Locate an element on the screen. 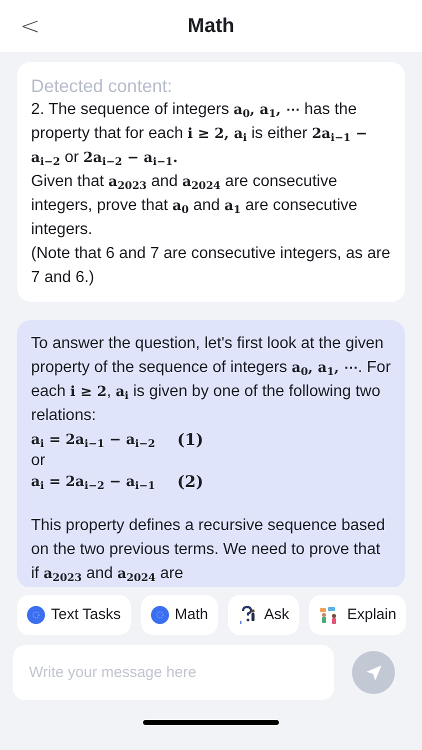  send-button is located at coordinates (373, 672).